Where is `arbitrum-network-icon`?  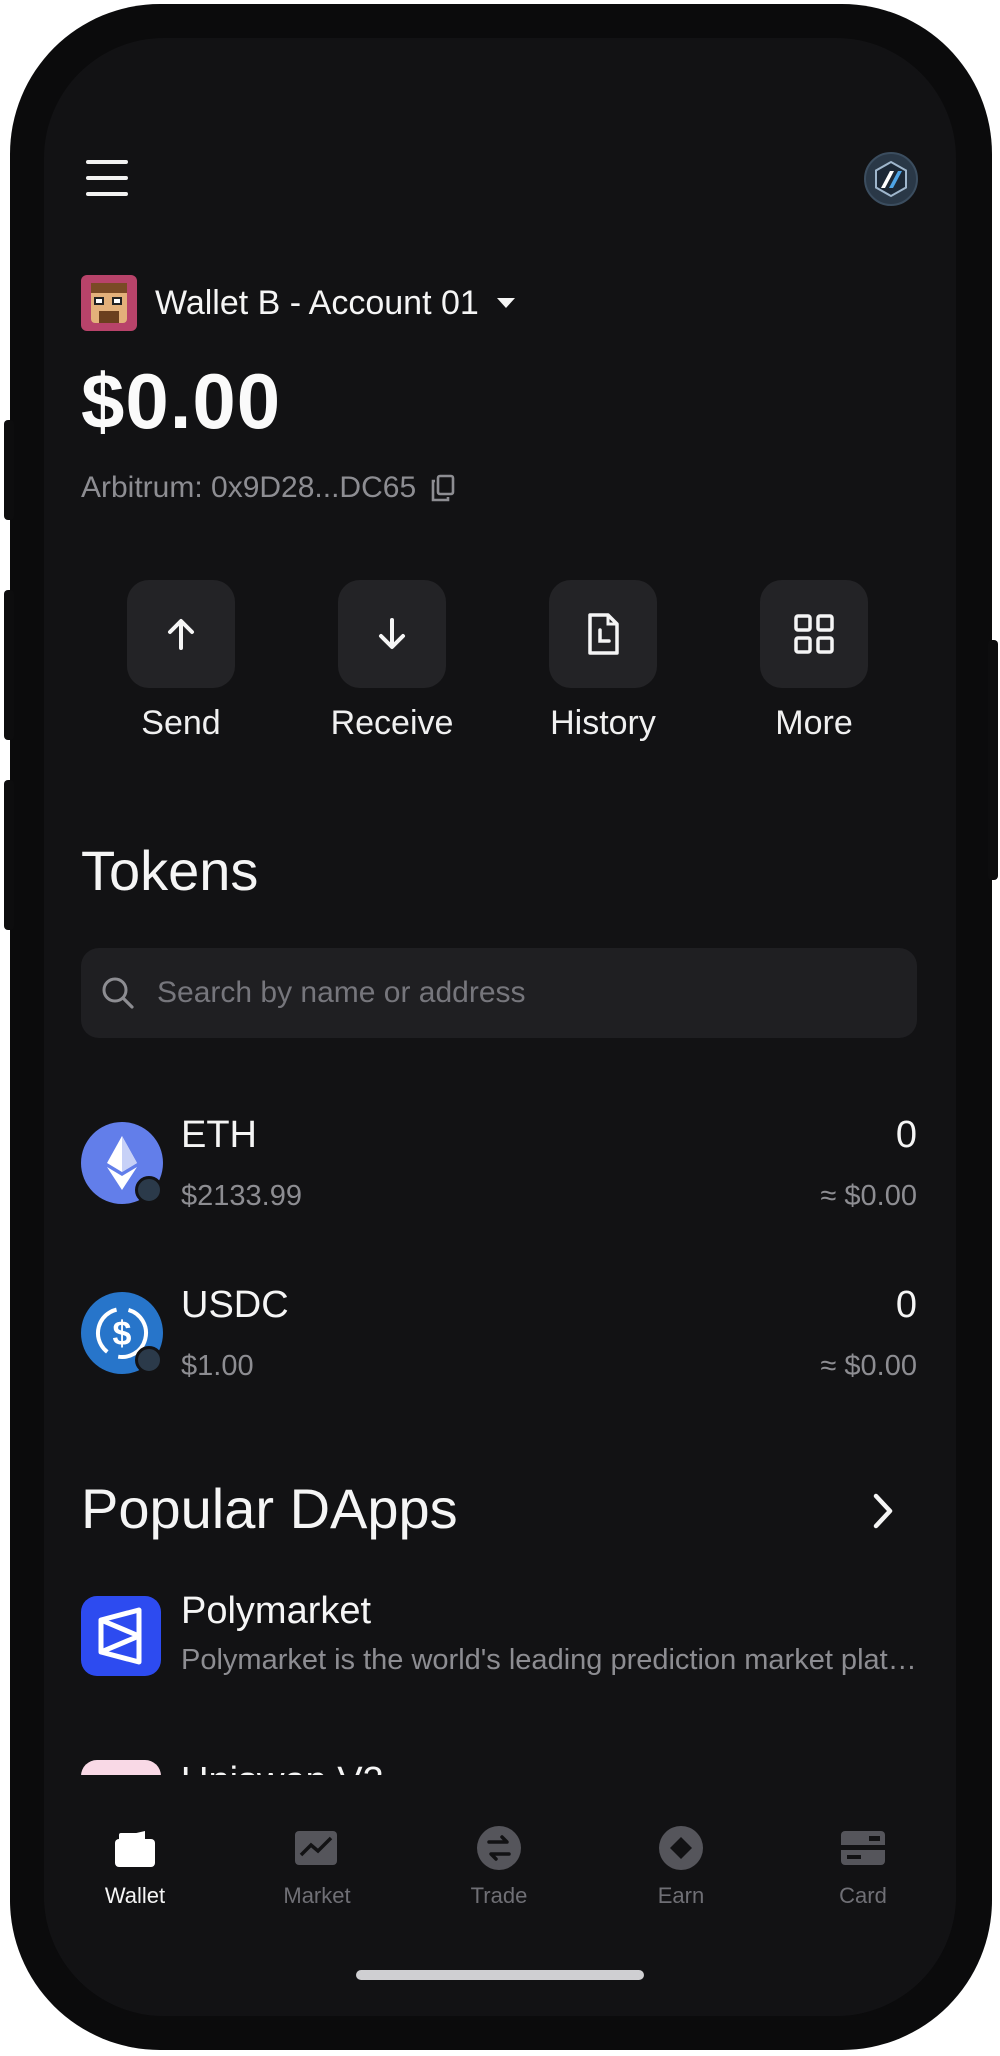
arbitrum-network-icon is located at coordinates (891, 179).